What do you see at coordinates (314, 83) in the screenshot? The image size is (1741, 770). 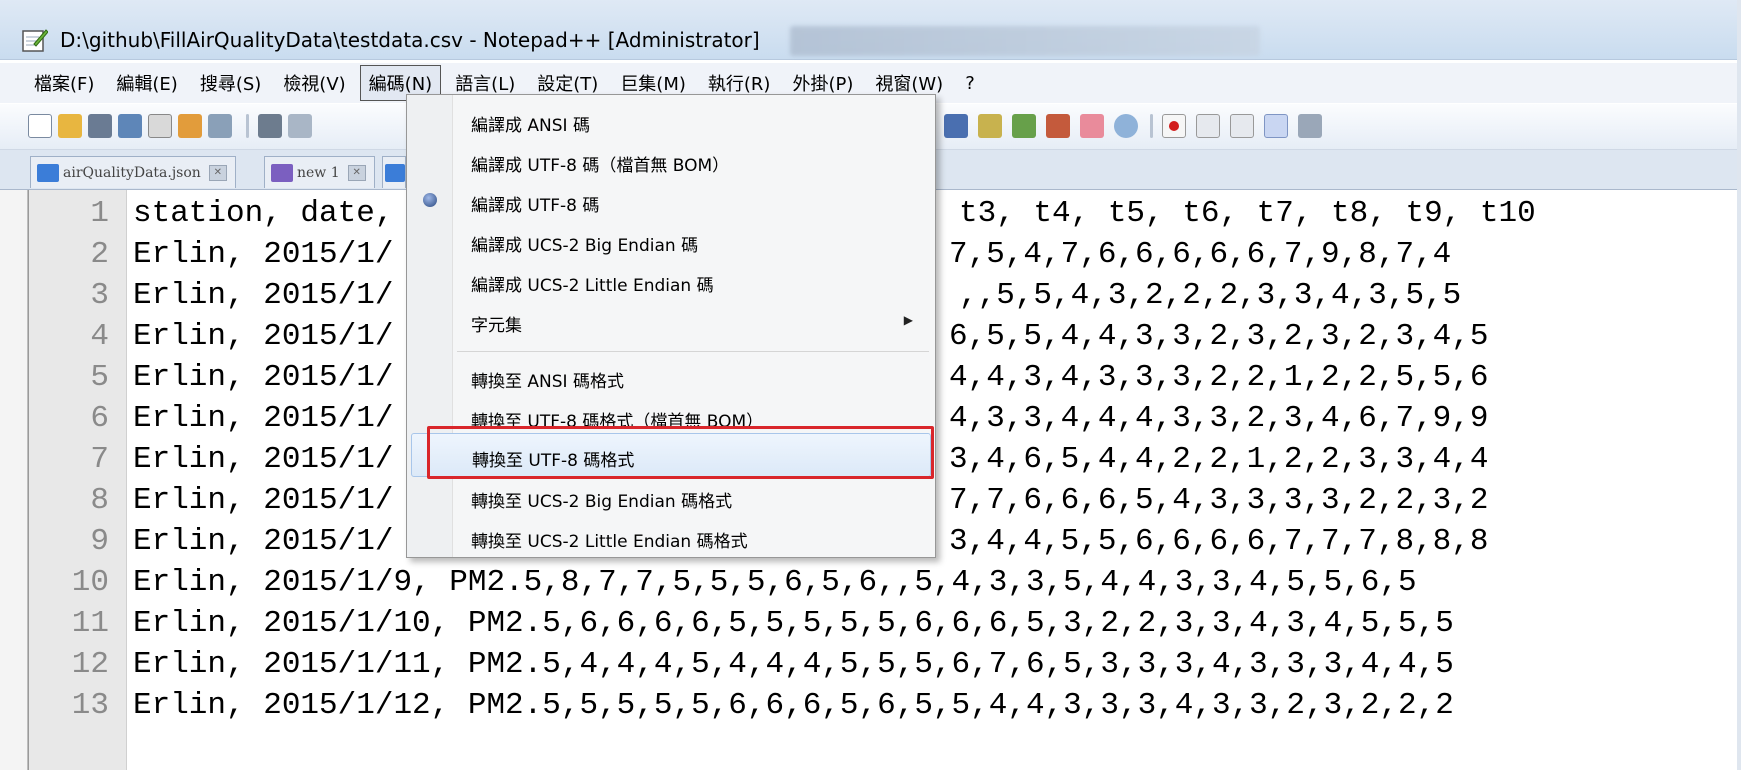 I see `menu-view: 檢視(V)` at bounding box center [314, 83].